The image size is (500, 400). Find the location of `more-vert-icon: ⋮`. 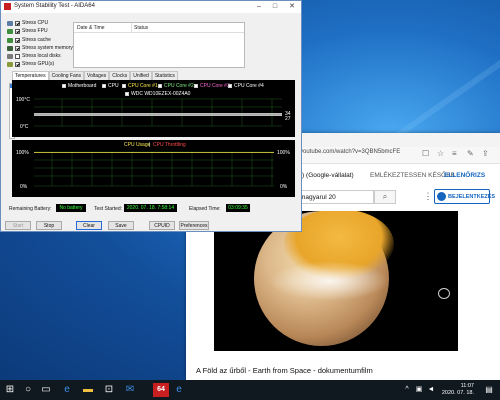

more-vert-icon: ⋮ is located at coordinates (428, 196).